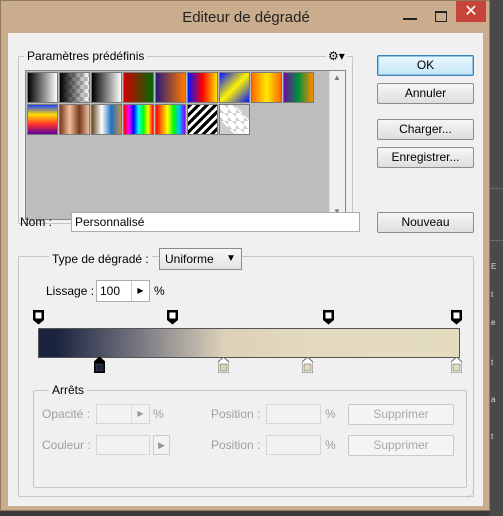  Describe the element at coordinates (68, 390) in the screenshot. I see `stops-label: Arrêts` at that location.